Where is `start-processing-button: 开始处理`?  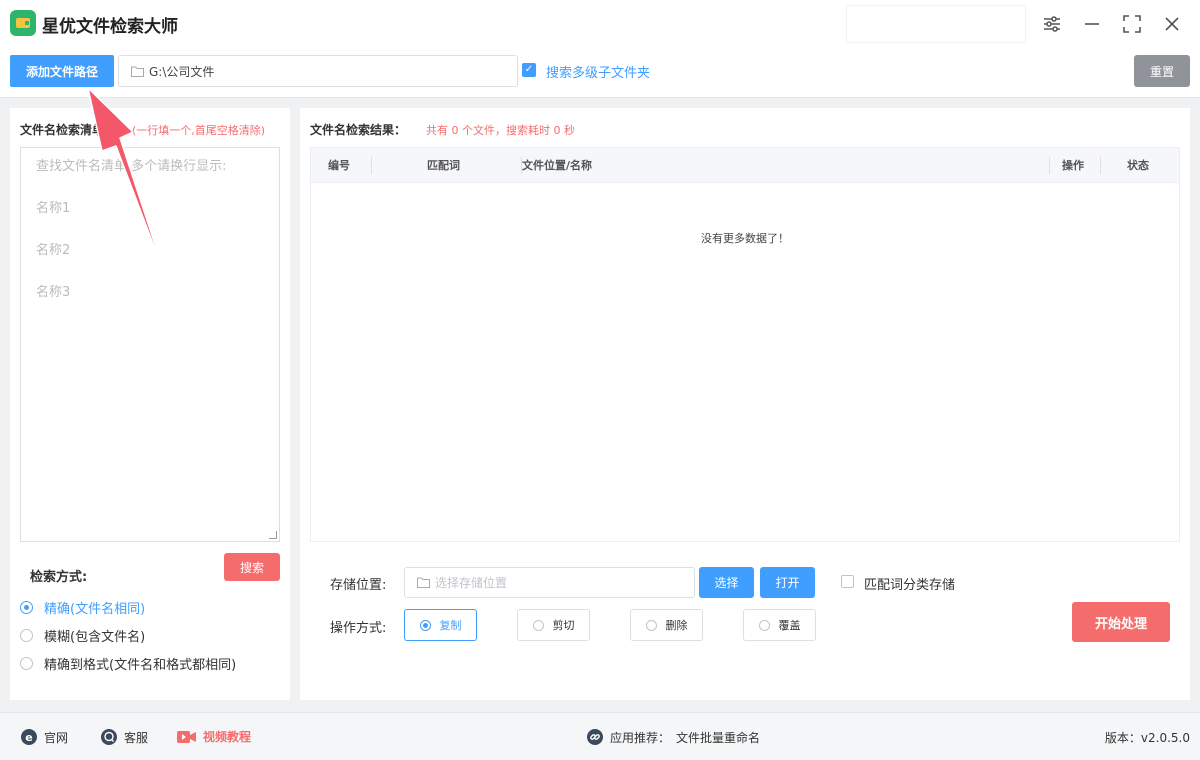
start-processing-button: 开始处理 is located at coordinates (1121, 622).